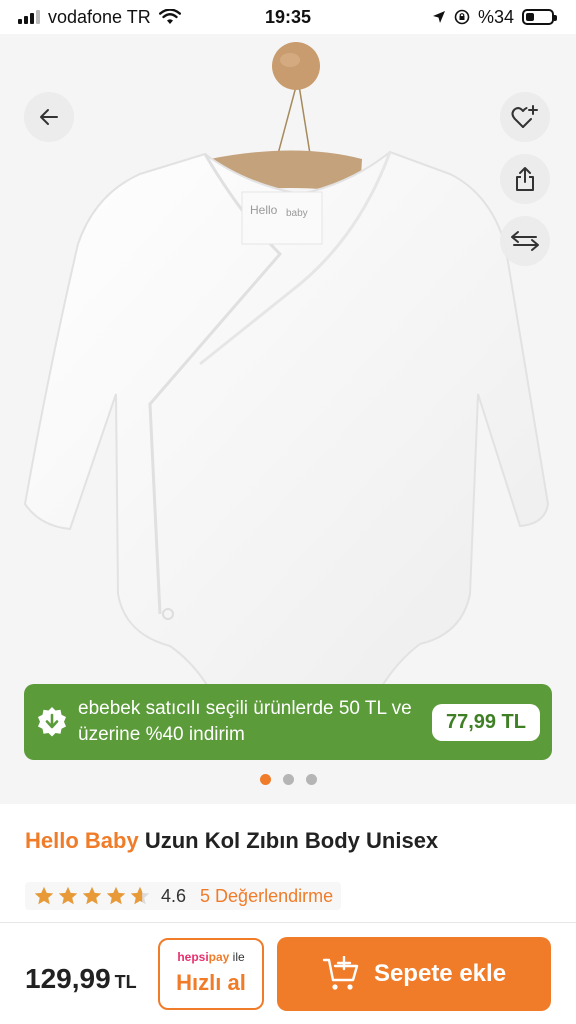  Describe the element at coordinates (288, 17) in the screenshot. I see `status-bar: vodafone TR 19:35 %34` at that location.